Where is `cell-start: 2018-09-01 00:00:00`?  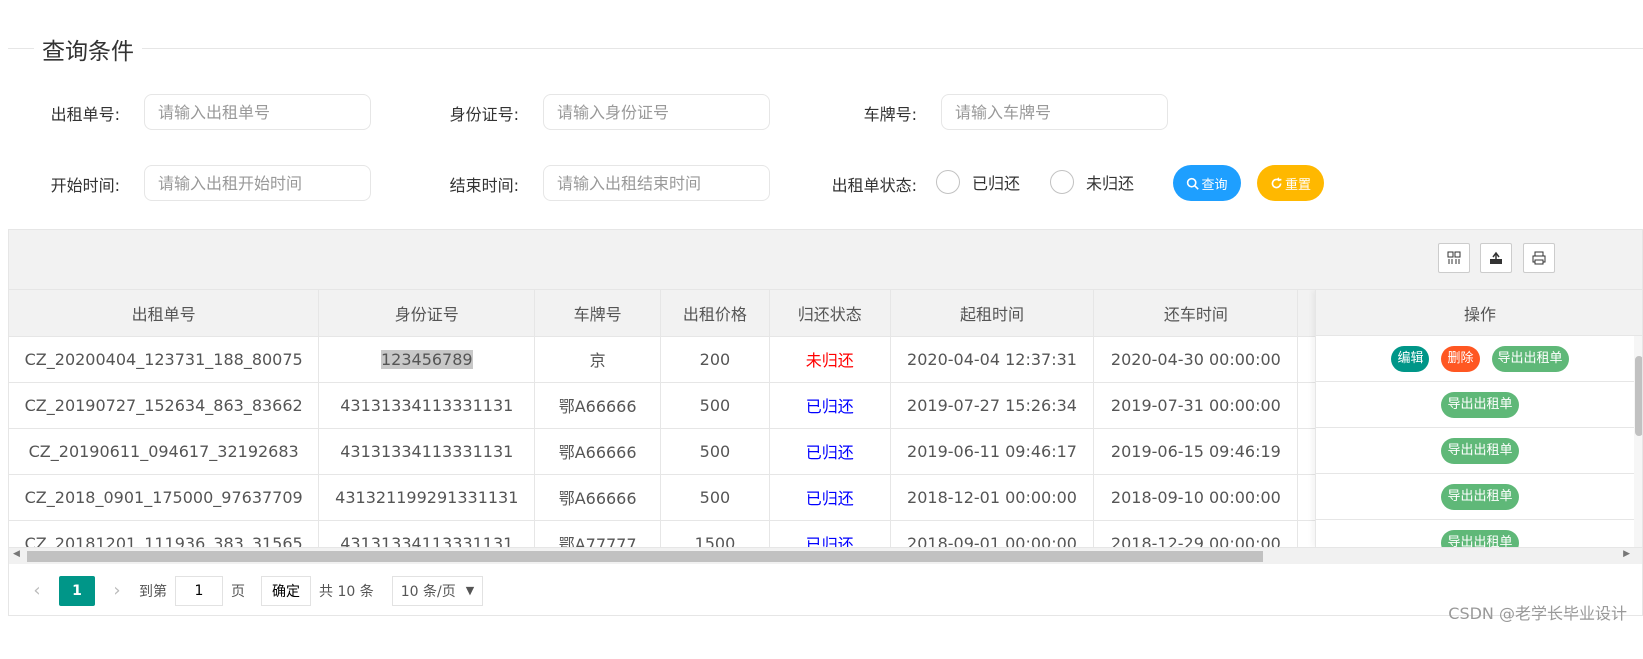
cell-start: 2018-09-01 00:00:00 is located at coordinates (992, 533).